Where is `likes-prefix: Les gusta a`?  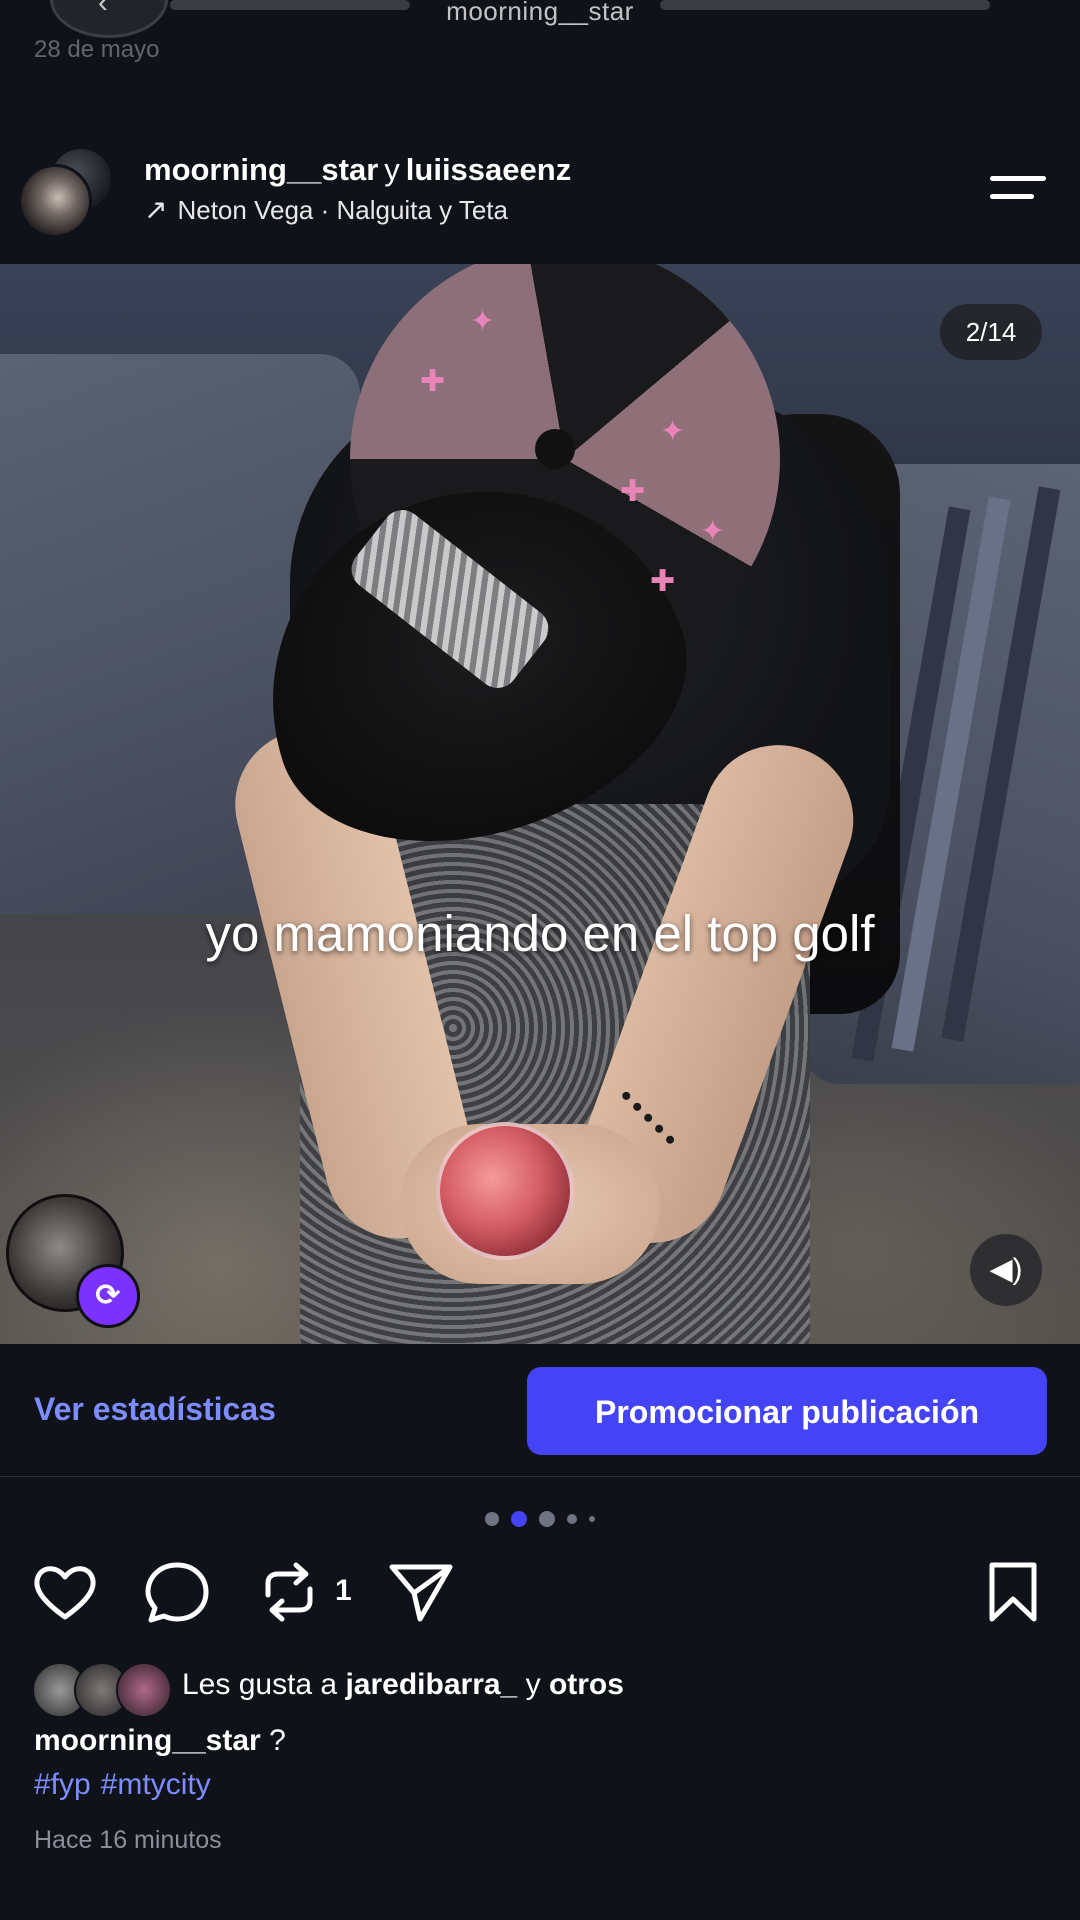
likes-prefix: Les gusta a is located at coordinates (260, 1684).